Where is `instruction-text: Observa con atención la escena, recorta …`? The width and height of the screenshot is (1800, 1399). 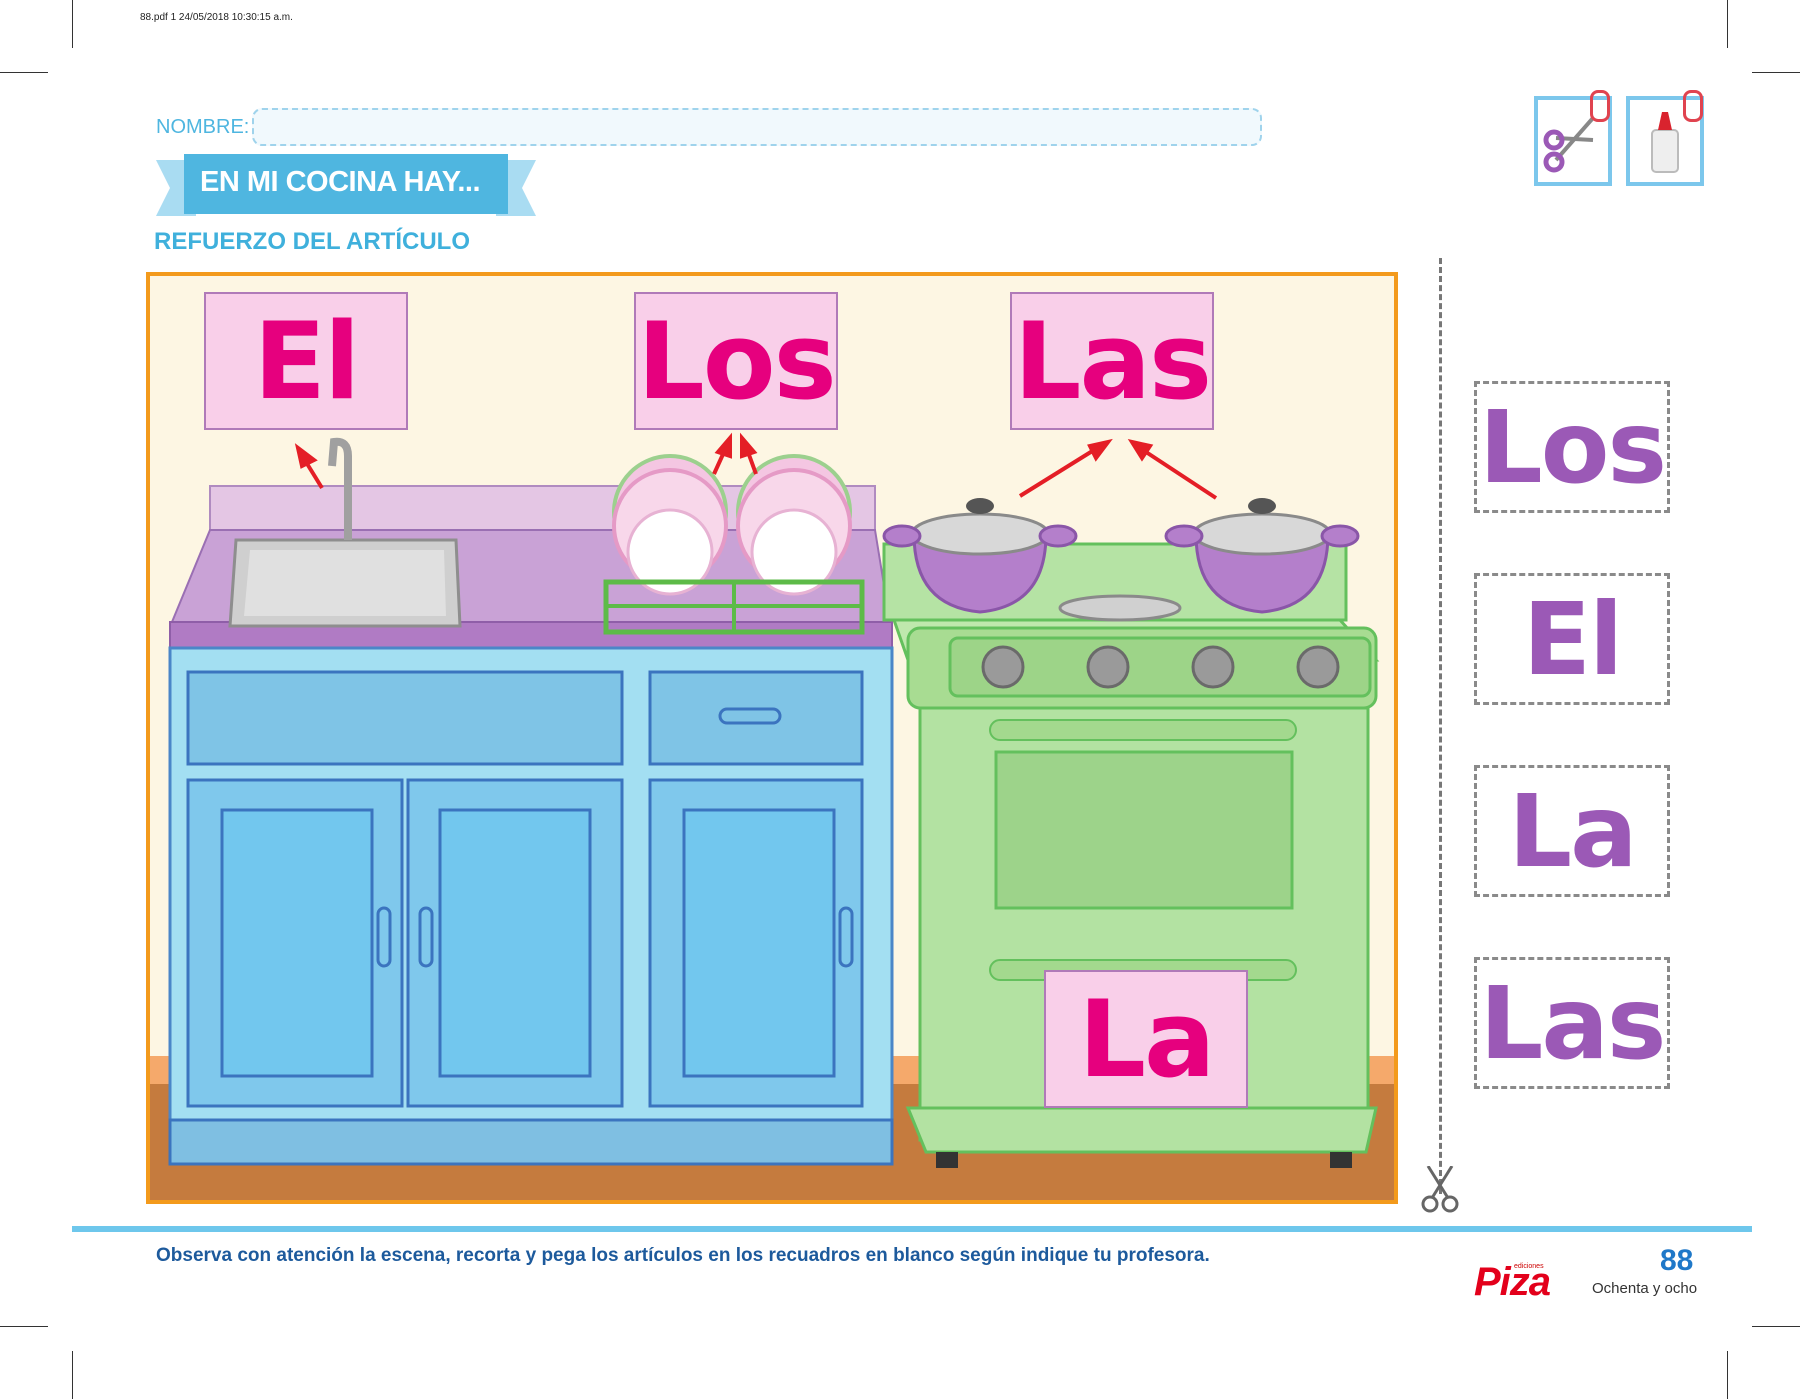 instruction-text: Observa con atención la escena, recorta … is located at coordinates (683, 1255).